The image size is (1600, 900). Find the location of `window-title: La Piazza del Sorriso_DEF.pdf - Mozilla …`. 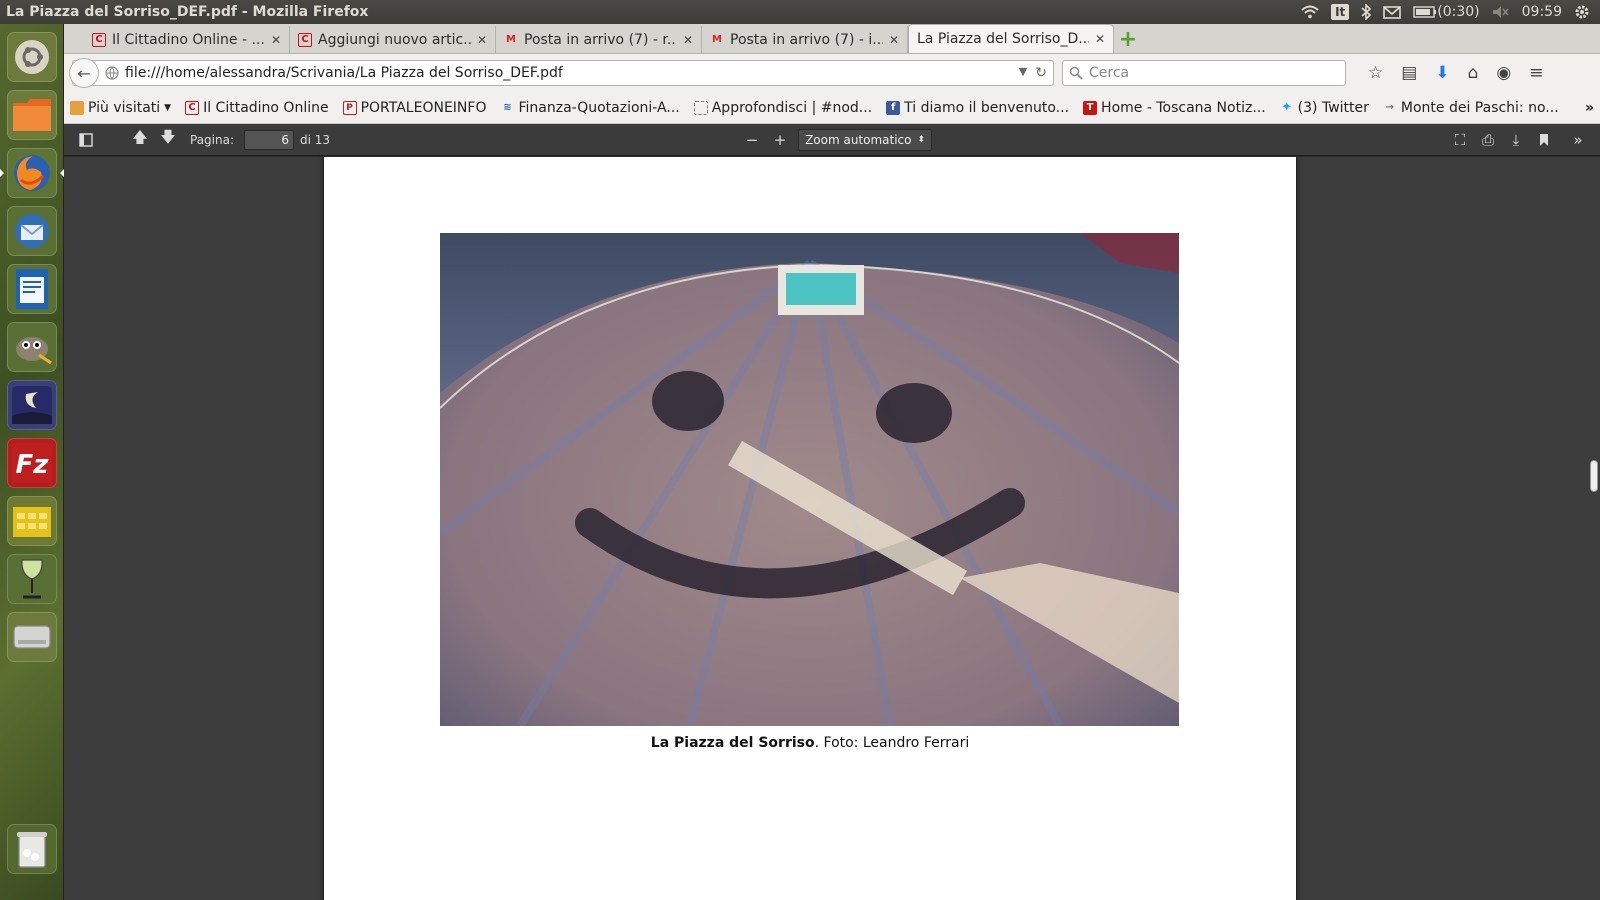

window-title: La Piazza del Sorriso_DEF.pdf - Mozilla … is located at coordinates (187, 12).